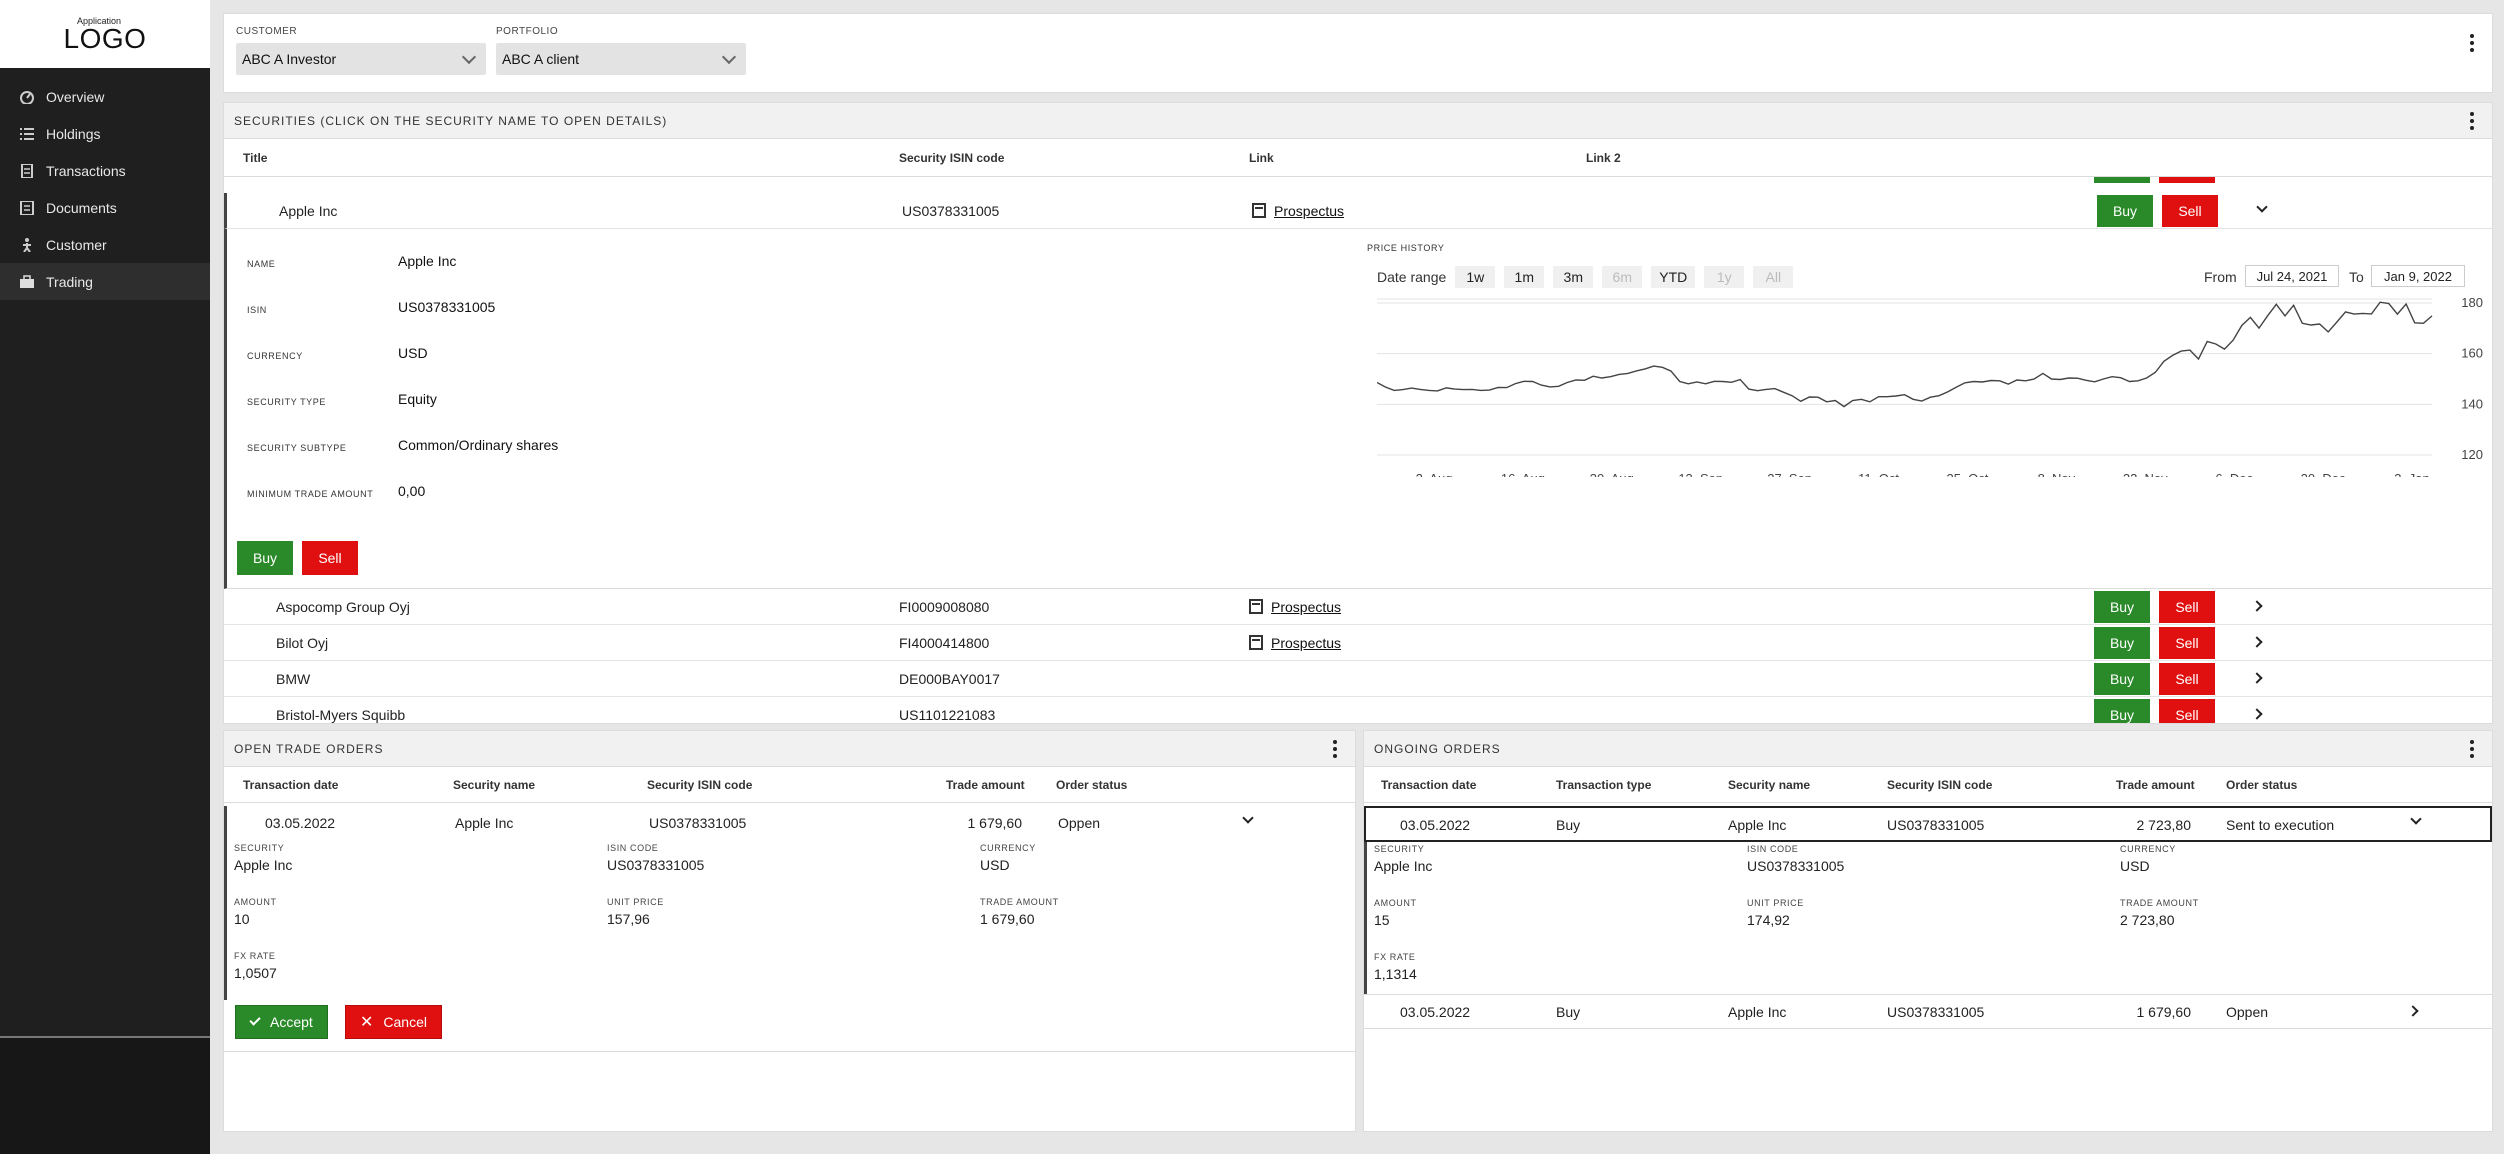 This screenshot has width=2504, height=1154. I want to click on detail-value: USD, so click(2135, 866).